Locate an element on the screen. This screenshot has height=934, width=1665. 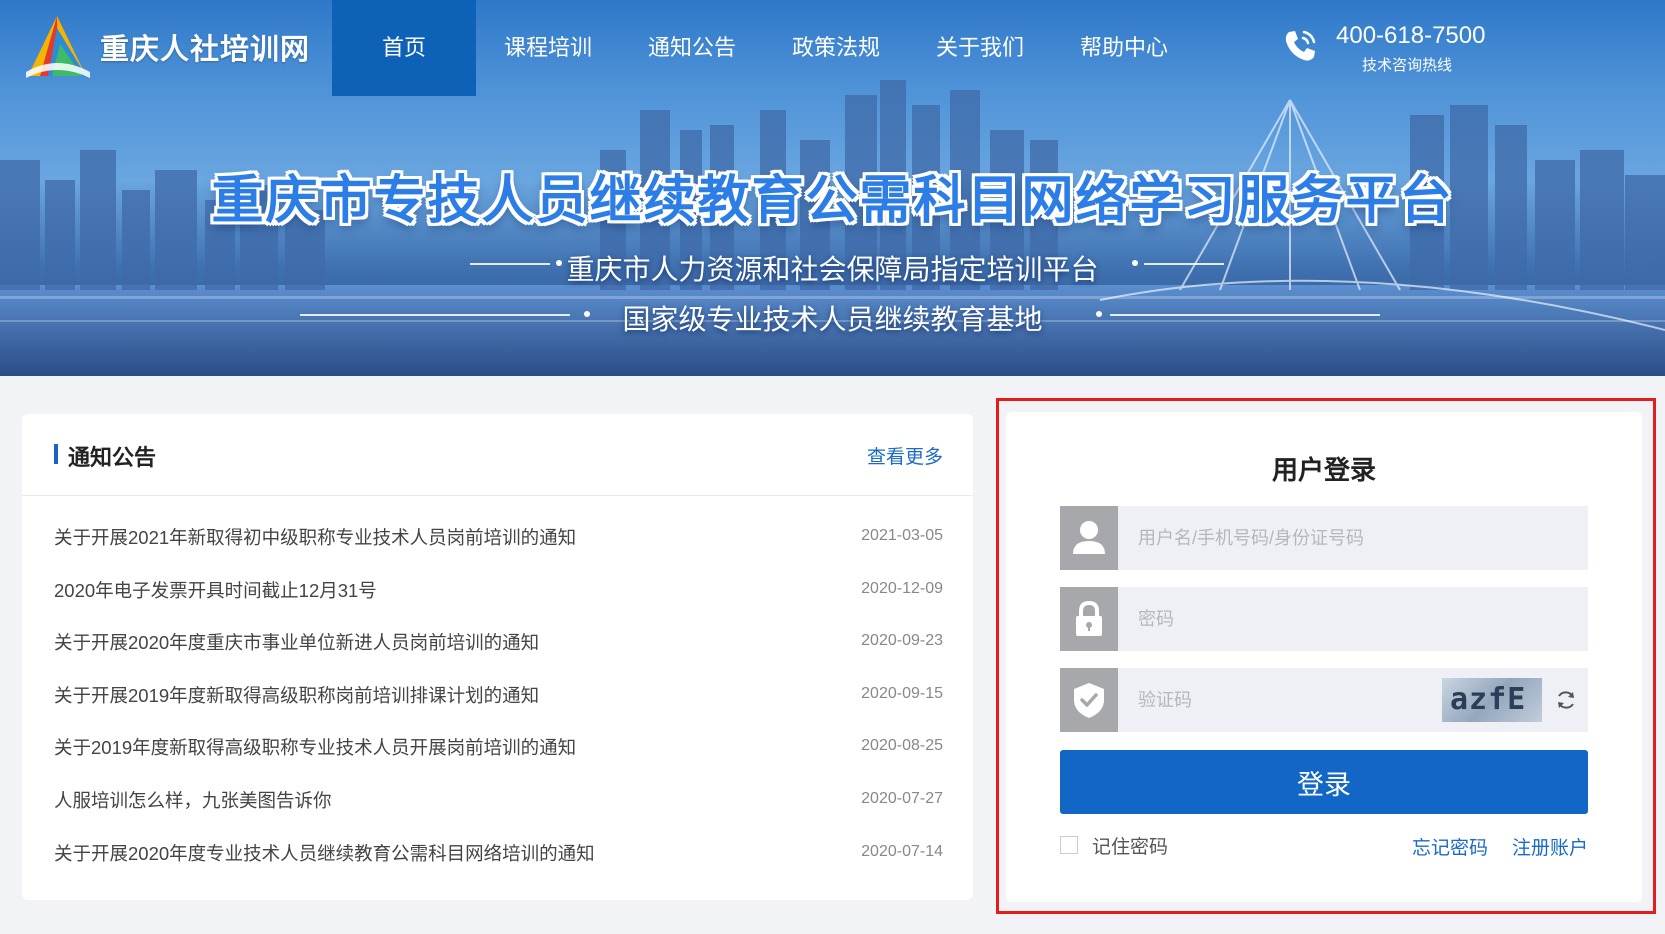
refresh-icon is located at coordinates (1566, 700).